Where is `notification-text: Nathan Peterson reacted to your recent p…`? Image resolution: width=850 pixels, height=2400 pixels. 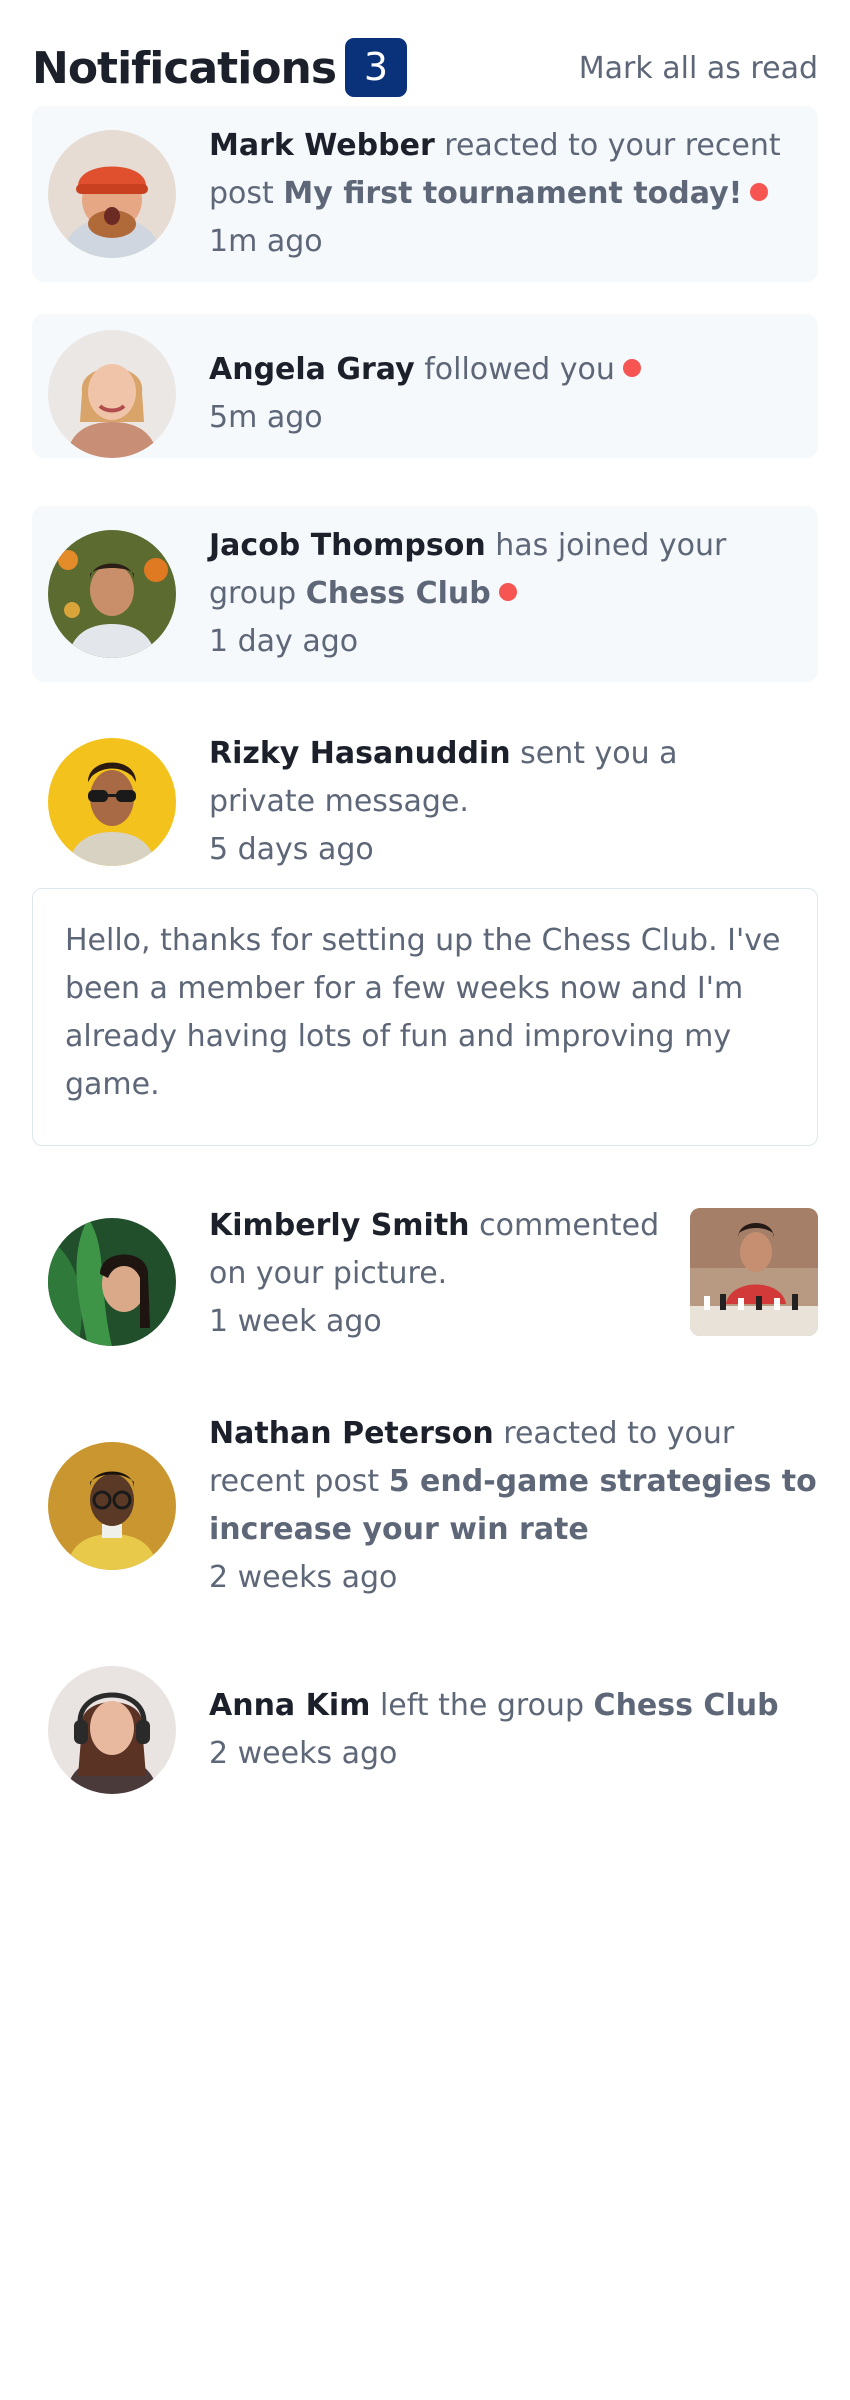
notification-text: Nathan Peterson reacted to your recent p… is located at coordinates (519, 1506).